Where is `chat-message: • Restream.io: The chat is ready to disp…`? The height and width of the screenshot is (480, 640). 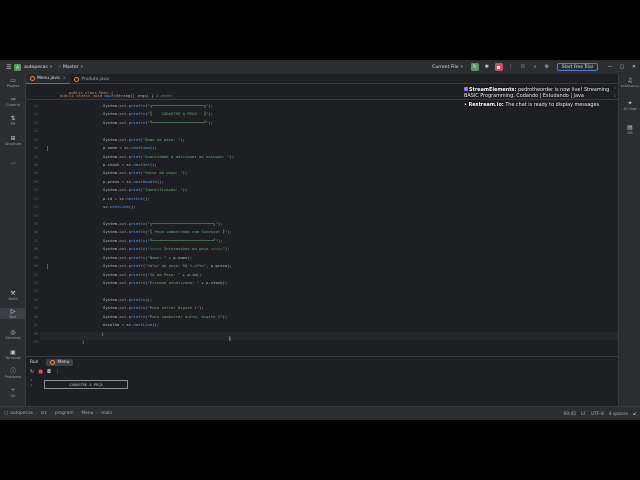
chat-message: • Restream.io: The chat is ready to disp… is located at coordinates (532, 105).